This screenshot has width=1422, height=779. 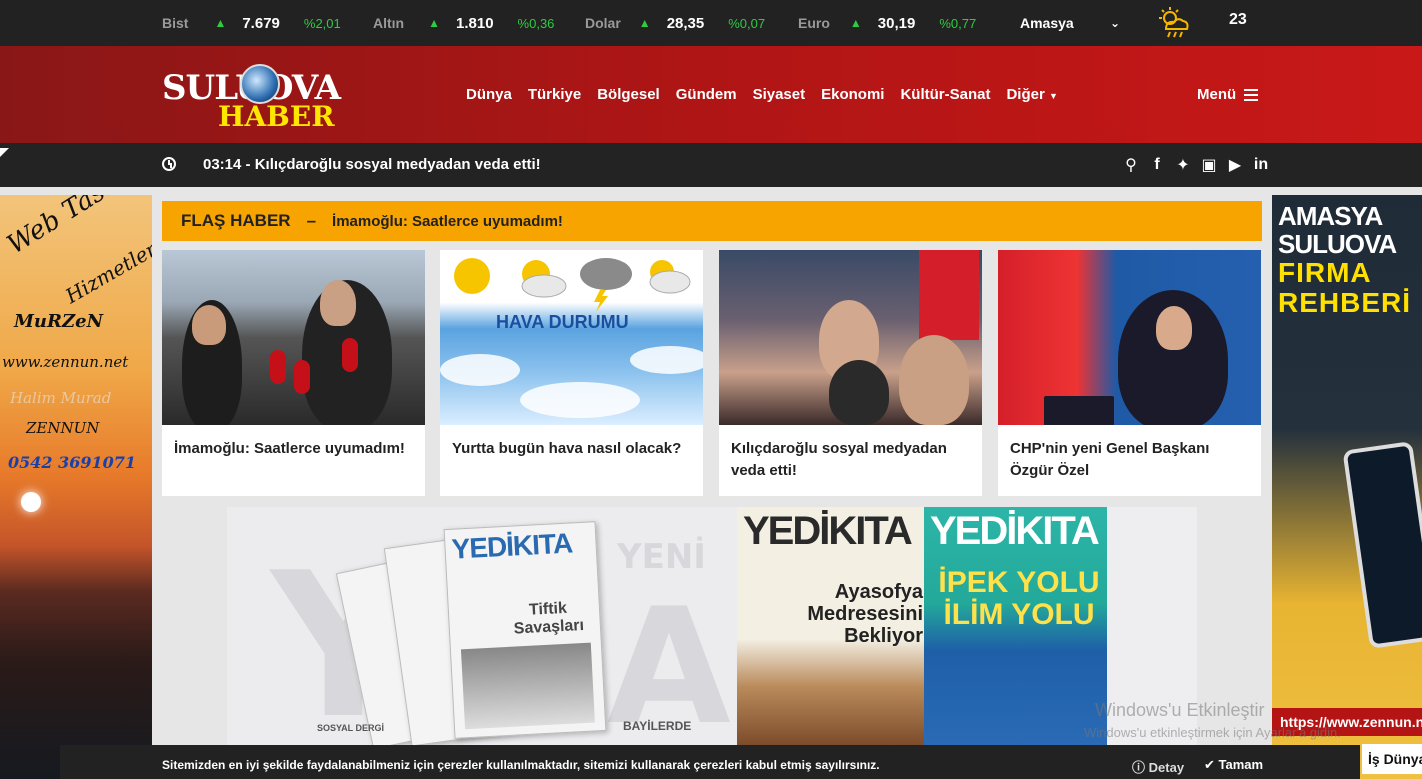 What do you see at coordinates (554, 94) in the screenshot?
I see `nav-item-turkiye: Türkiye` at bounding box center [554, 94].